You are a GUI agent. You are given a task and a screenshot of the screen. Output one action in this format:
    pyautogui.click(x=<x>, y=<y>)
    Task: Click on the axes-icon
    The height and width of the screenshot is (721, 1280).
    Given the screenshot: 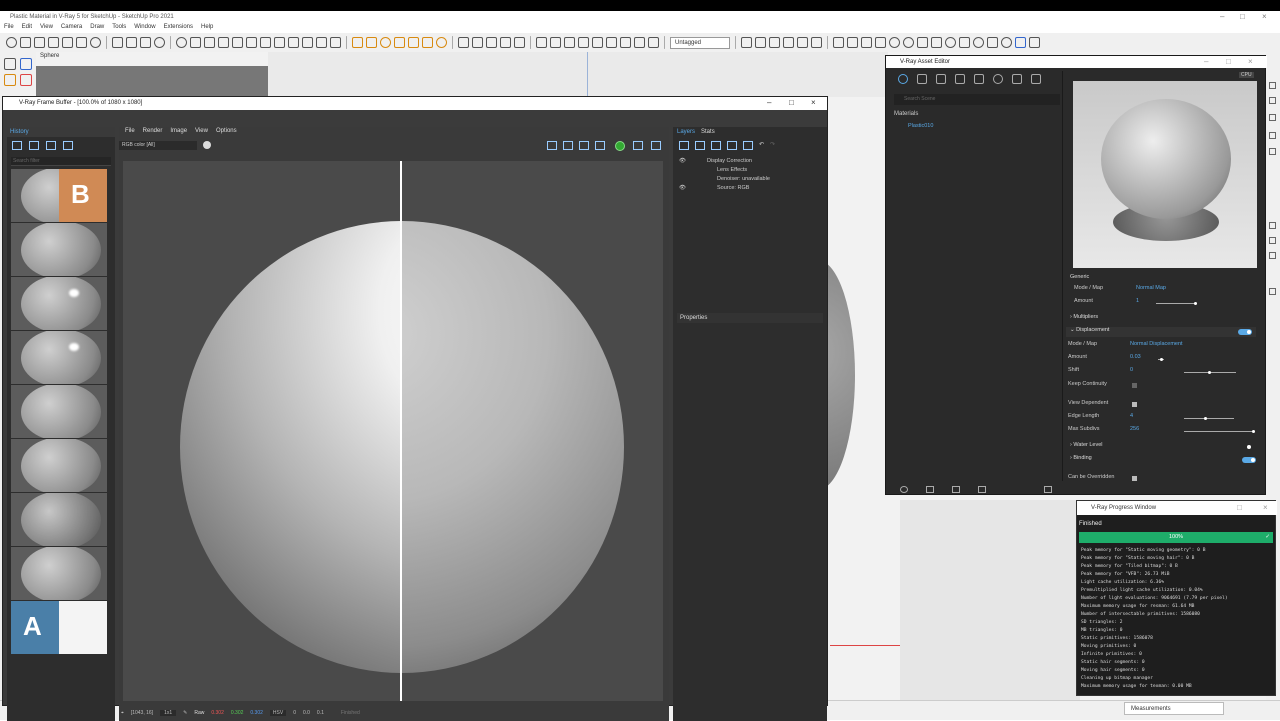 What is the action you would take?
    pyautogui.click(x=413, y=42)
    